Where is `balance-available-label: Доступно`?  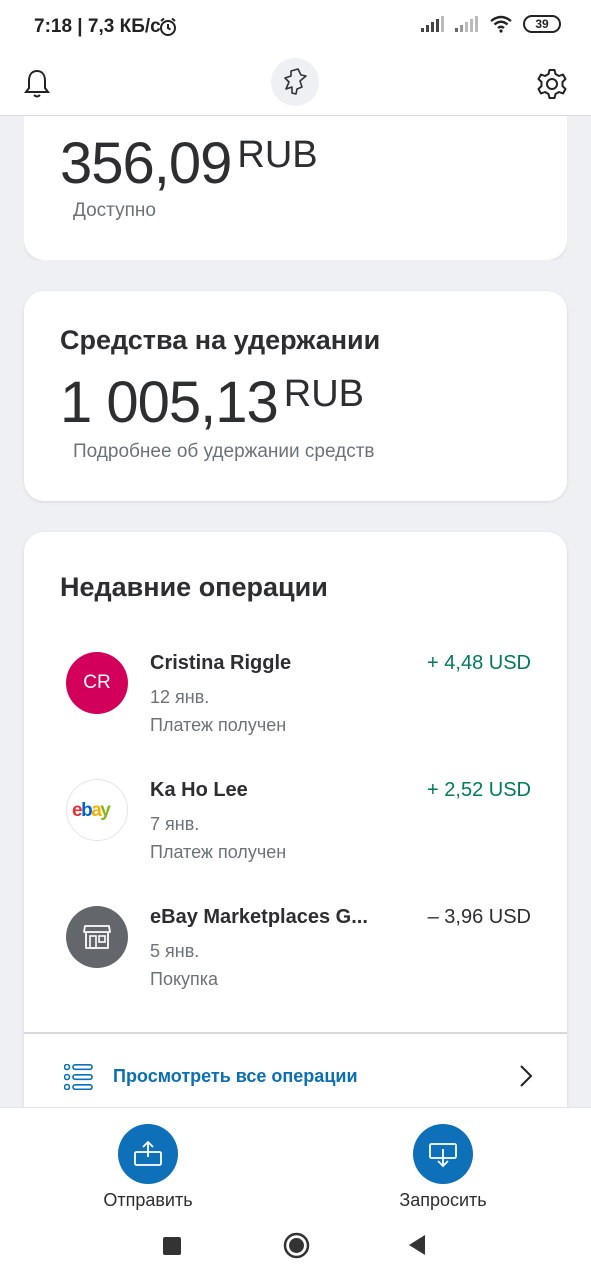 balance-available-label: Доступно is located at coordinates (114, 210).